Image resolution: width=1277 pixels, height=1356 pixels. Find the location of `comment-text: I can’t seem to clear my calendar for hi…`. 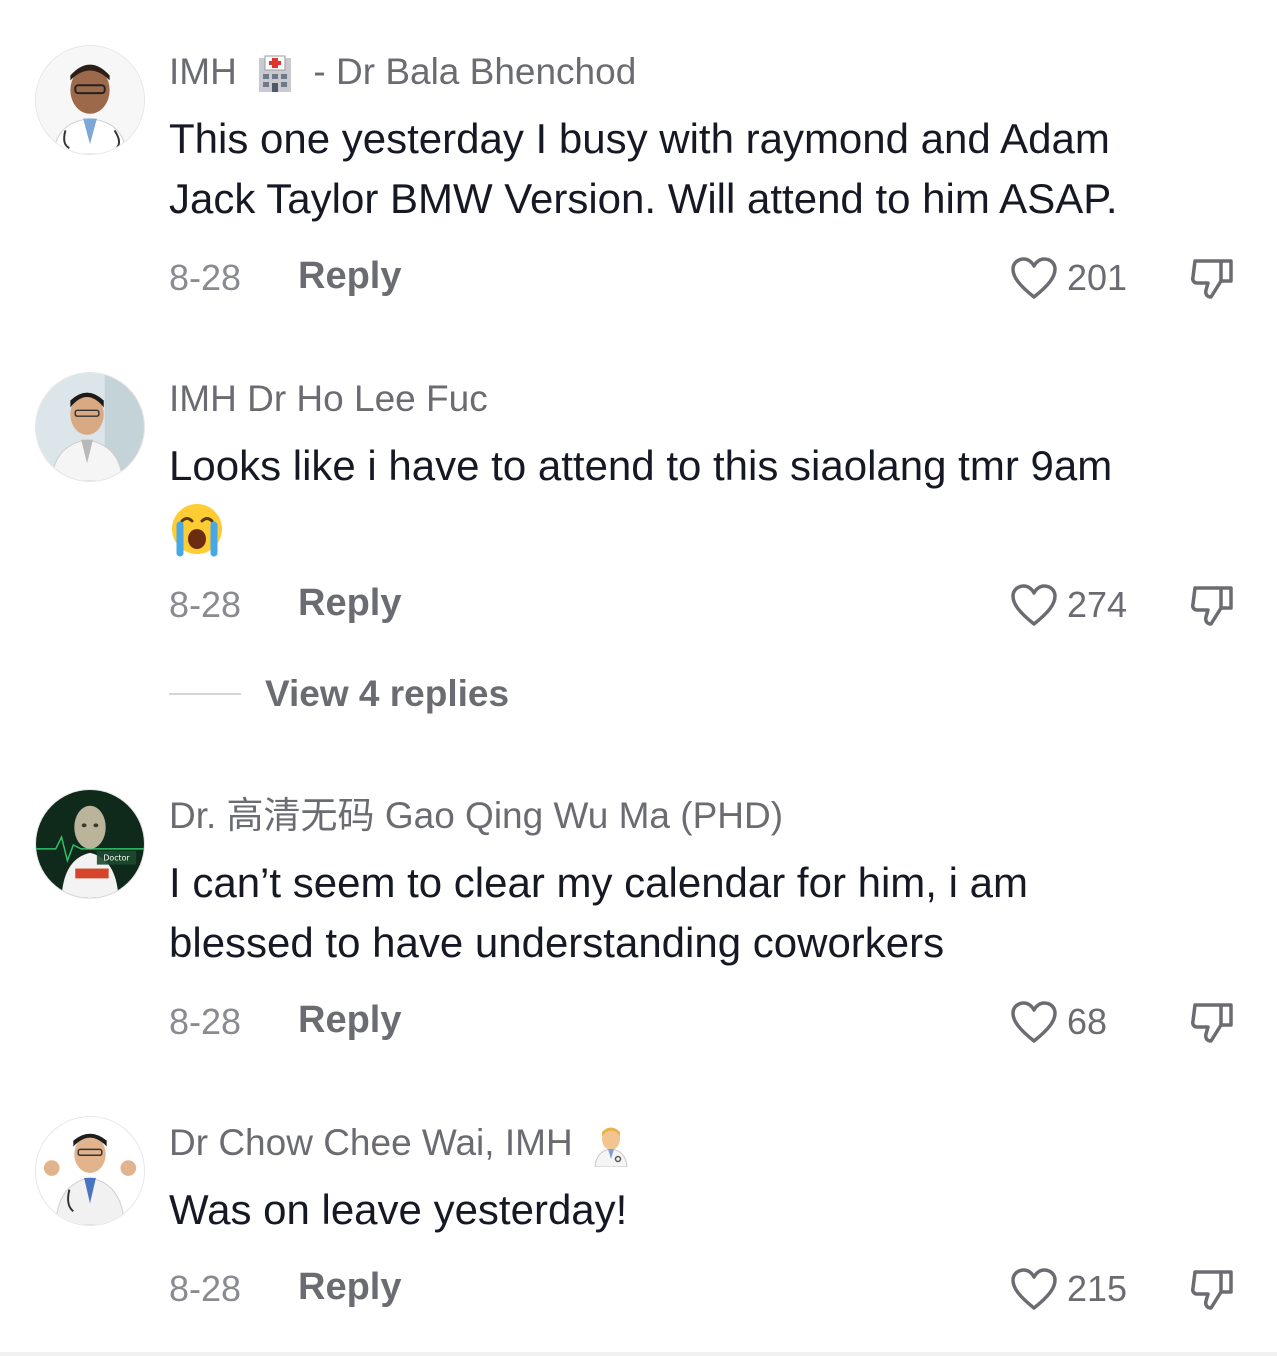

comment-text: I can’t seem to clear my calendar for hi… is located at coordinates (714, 913).